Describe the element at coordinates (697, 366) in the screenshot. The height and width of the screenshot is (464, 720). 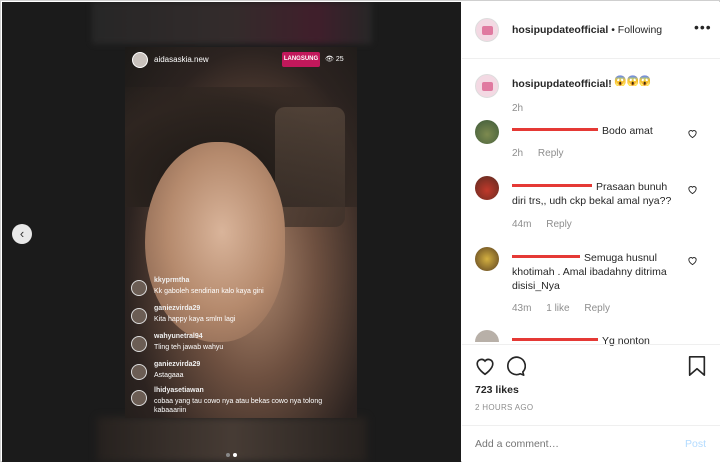
I see `bookmark-icon` at that location.